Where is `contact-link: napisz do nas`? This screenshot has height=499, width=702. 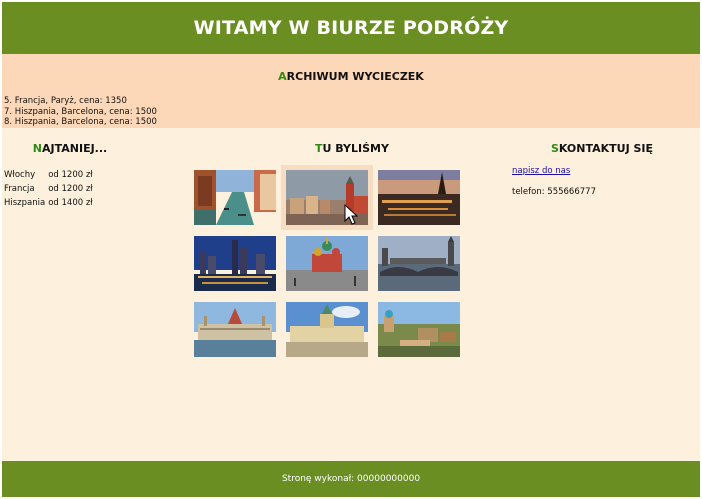 contact-link: napisz do nas is located at coordinates (541, 171).